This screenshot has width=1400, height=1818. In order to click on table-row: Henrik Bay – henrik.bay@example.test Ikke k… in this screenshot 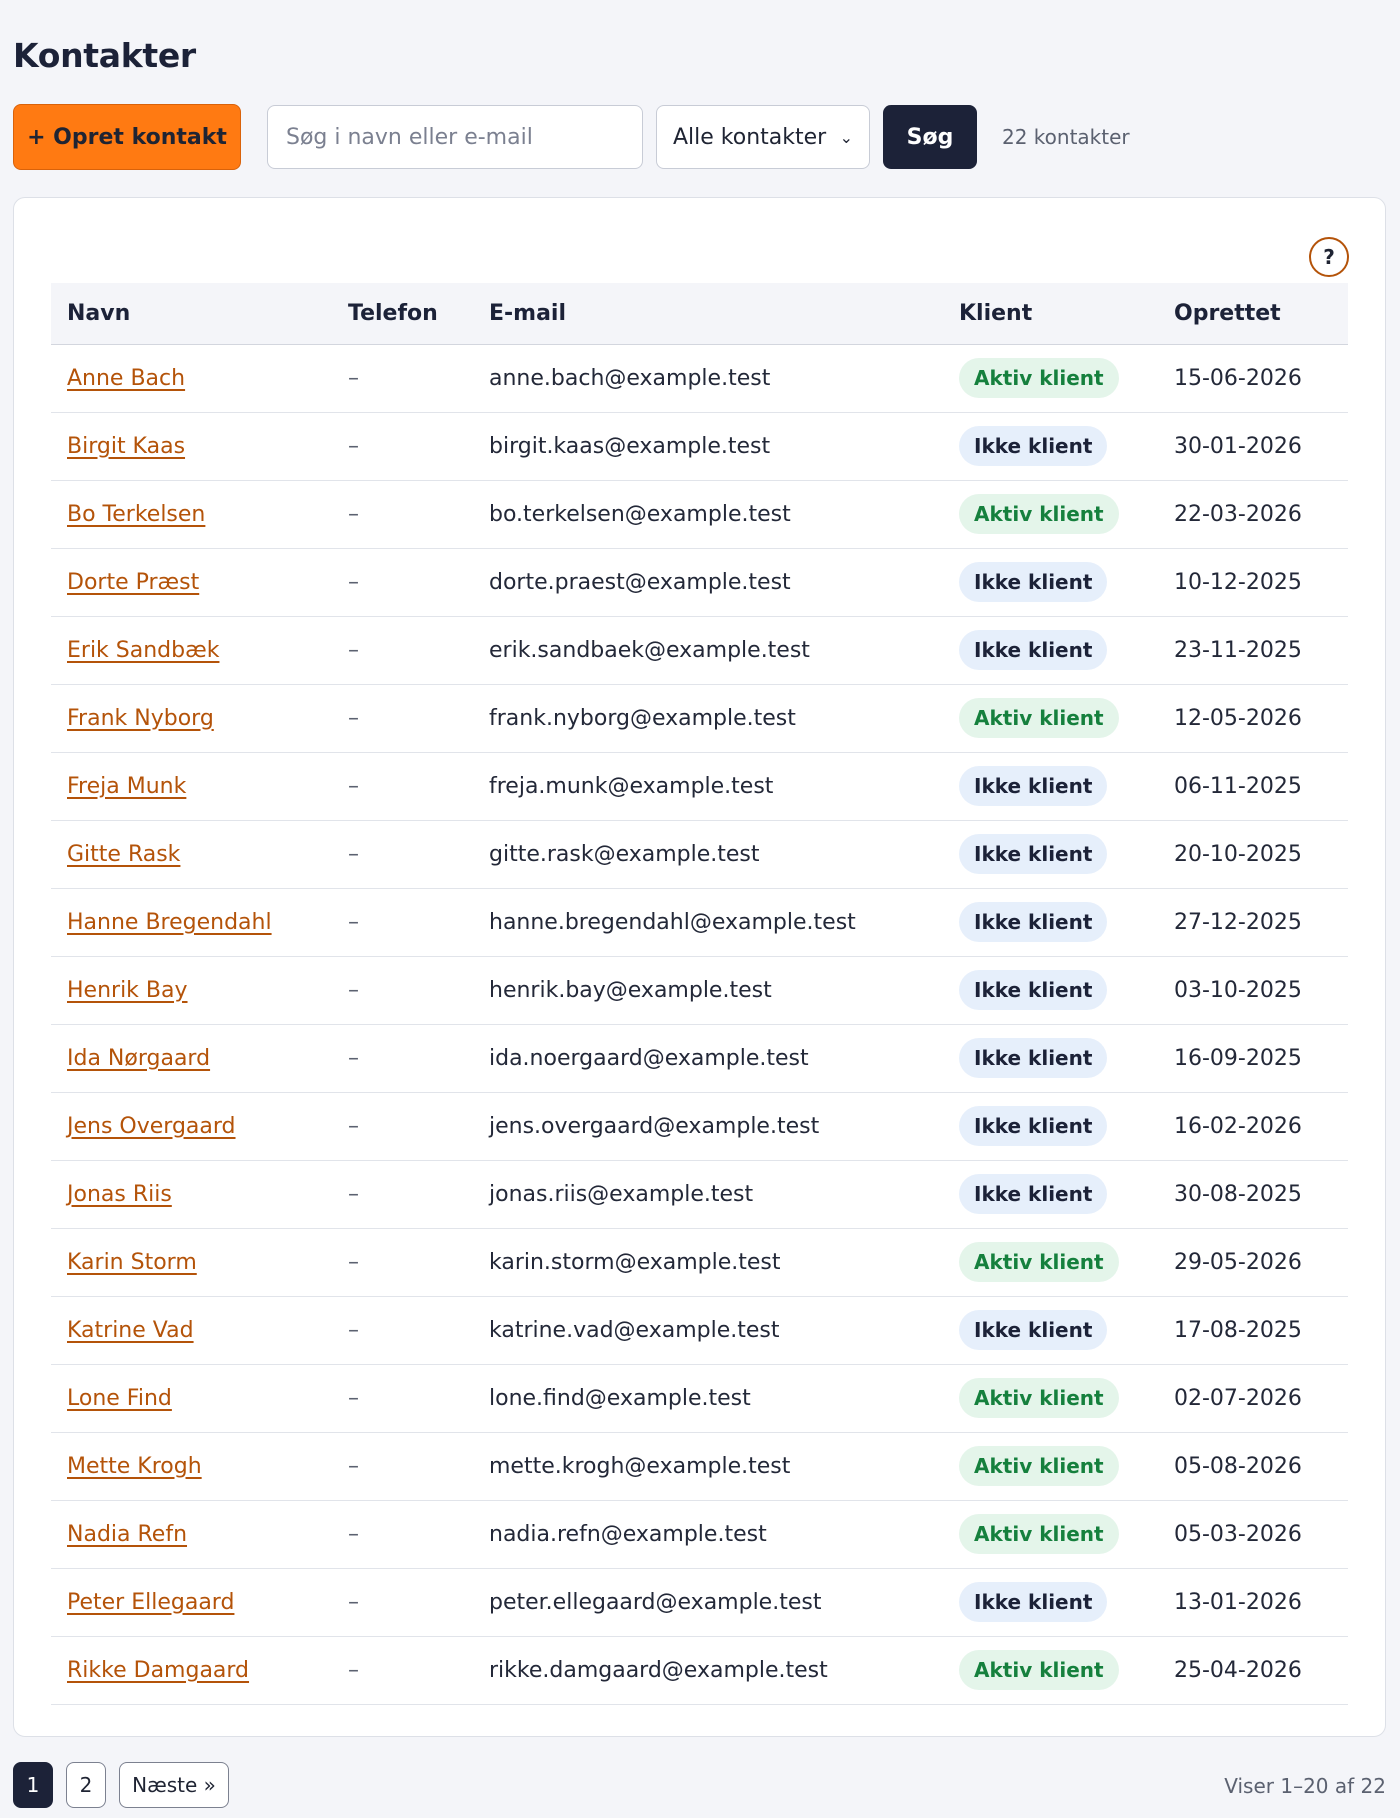, I will do `click(699, 990)`.